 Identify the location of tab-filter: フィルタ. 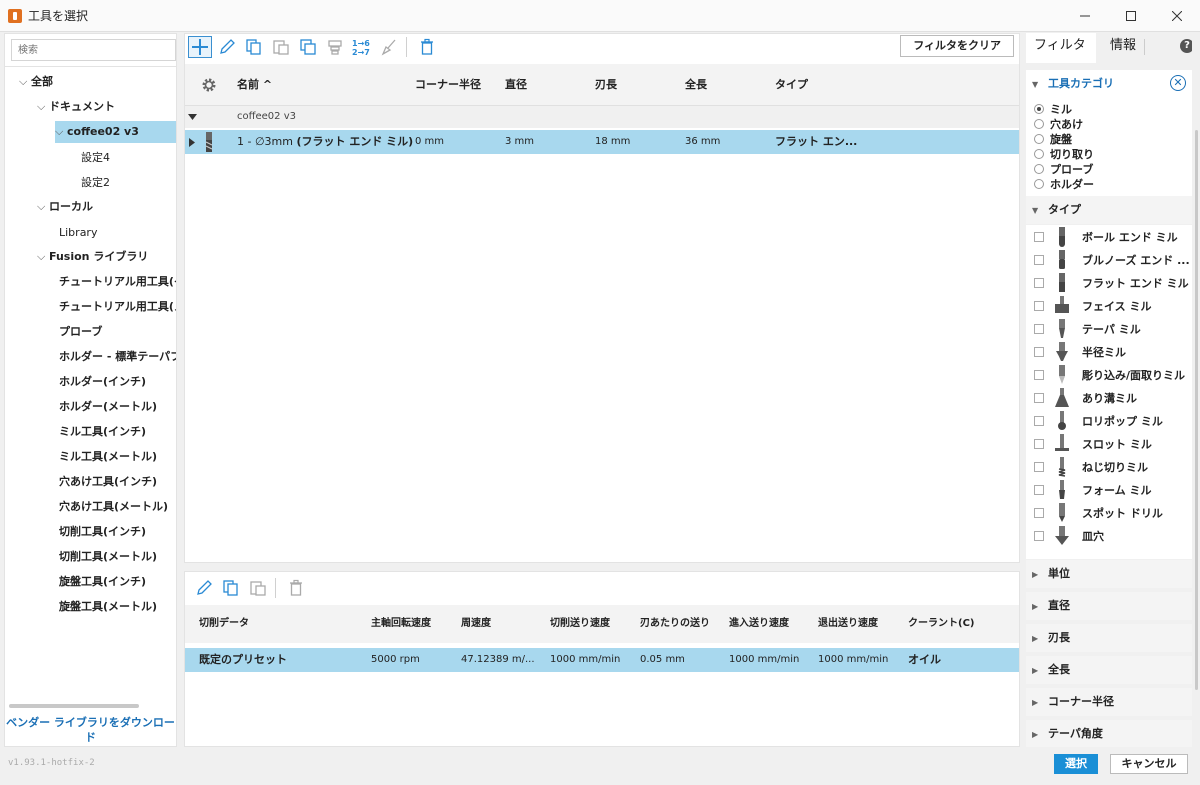
(1061, 48).